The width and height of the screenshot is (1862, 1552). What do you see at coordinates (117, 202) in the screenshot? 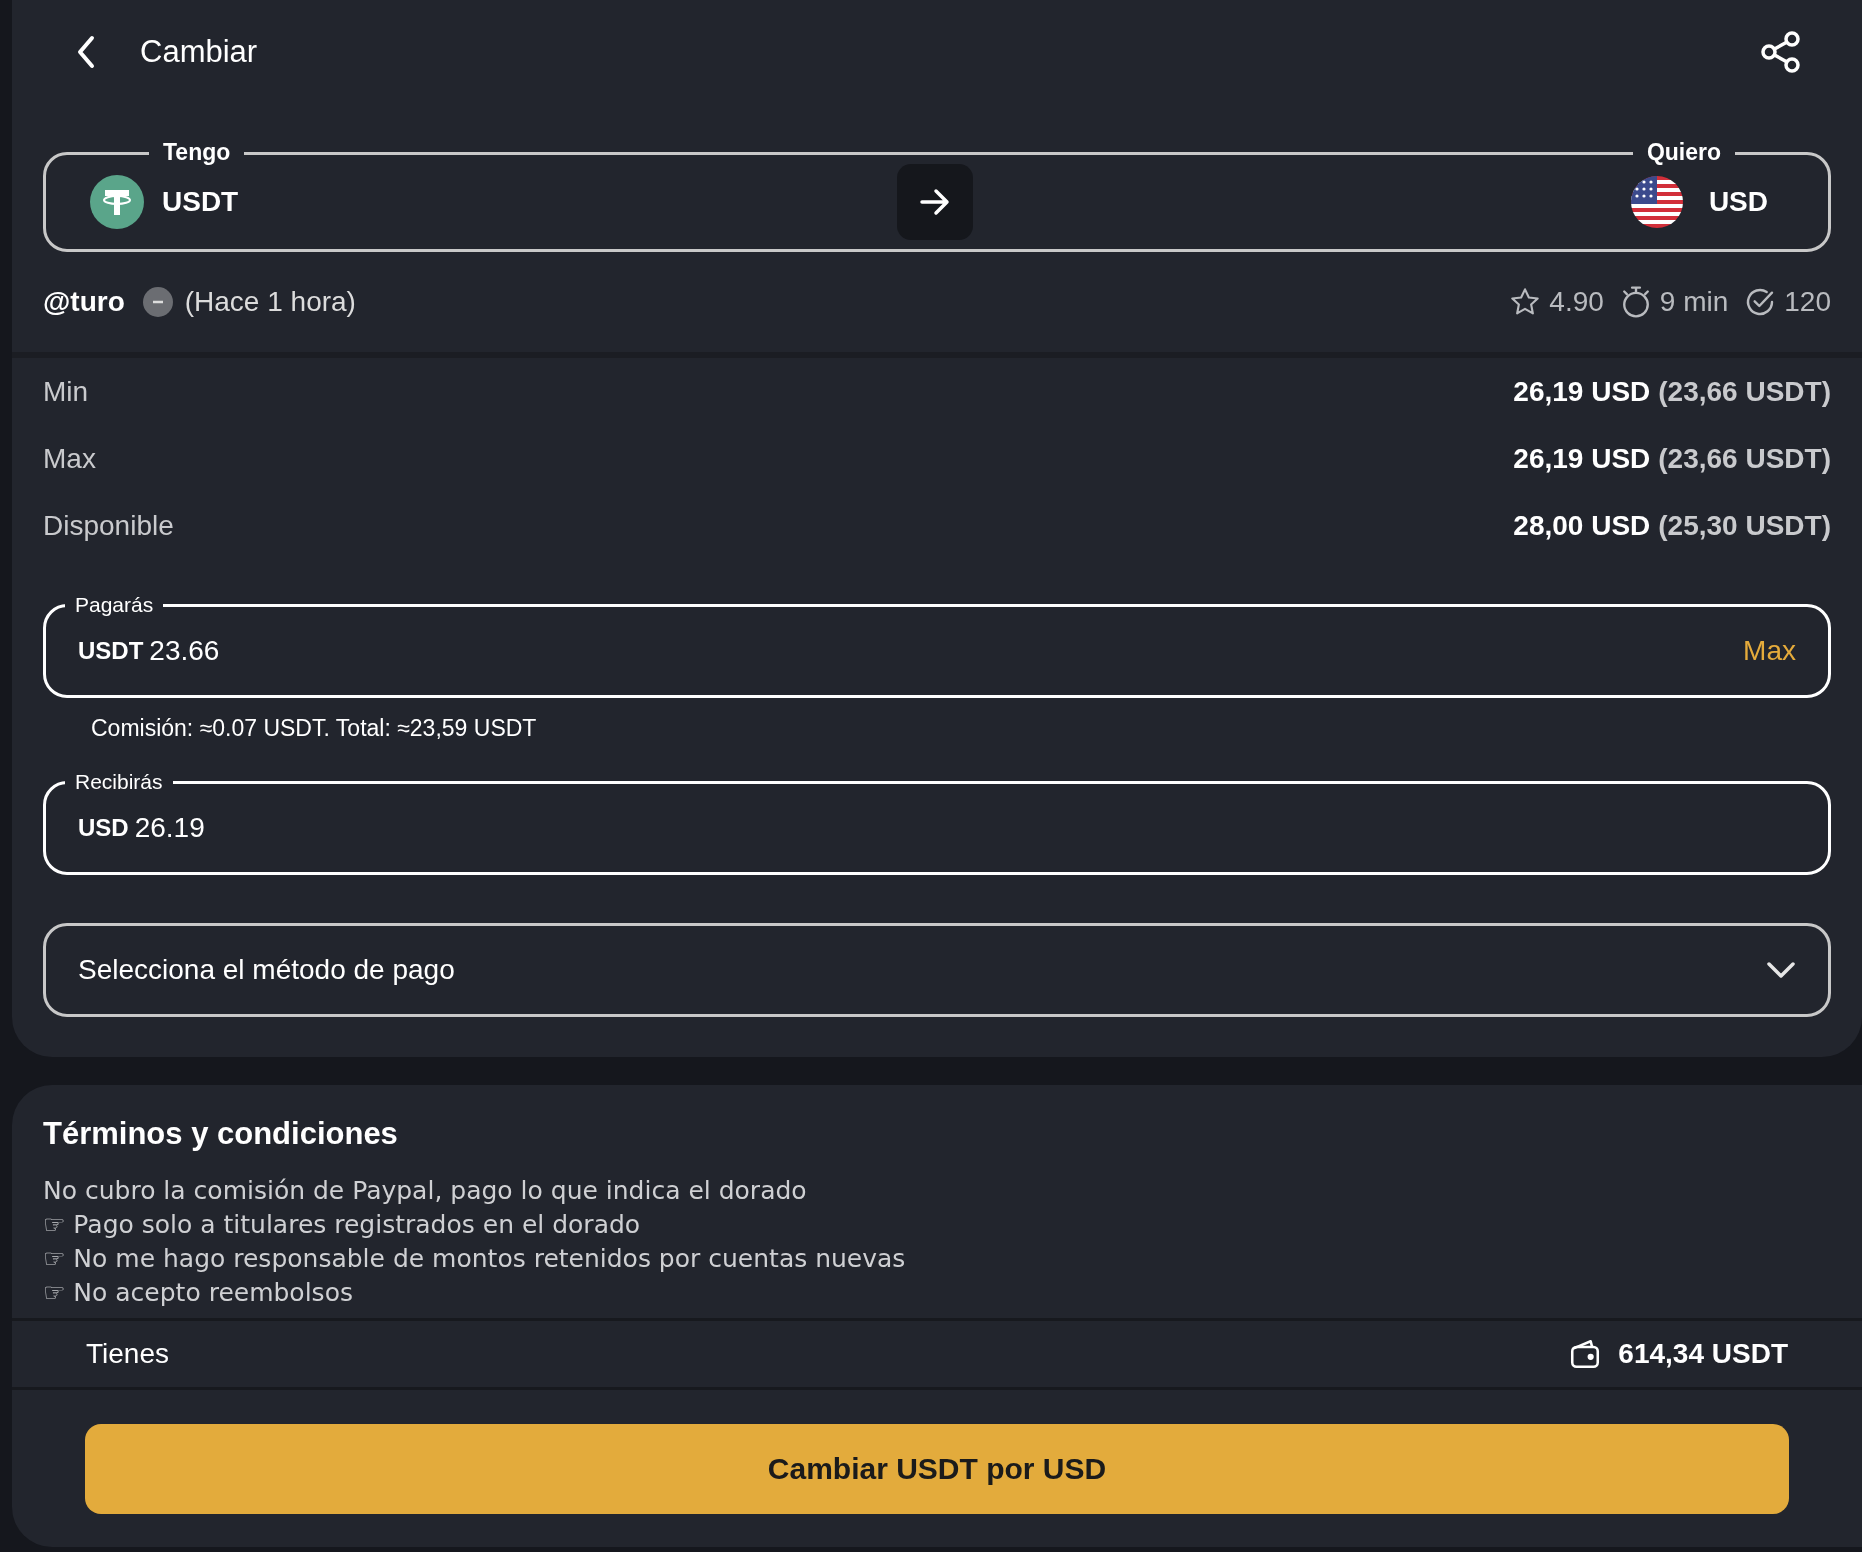
I see `tether-icon` at bounding box center [117, 202].